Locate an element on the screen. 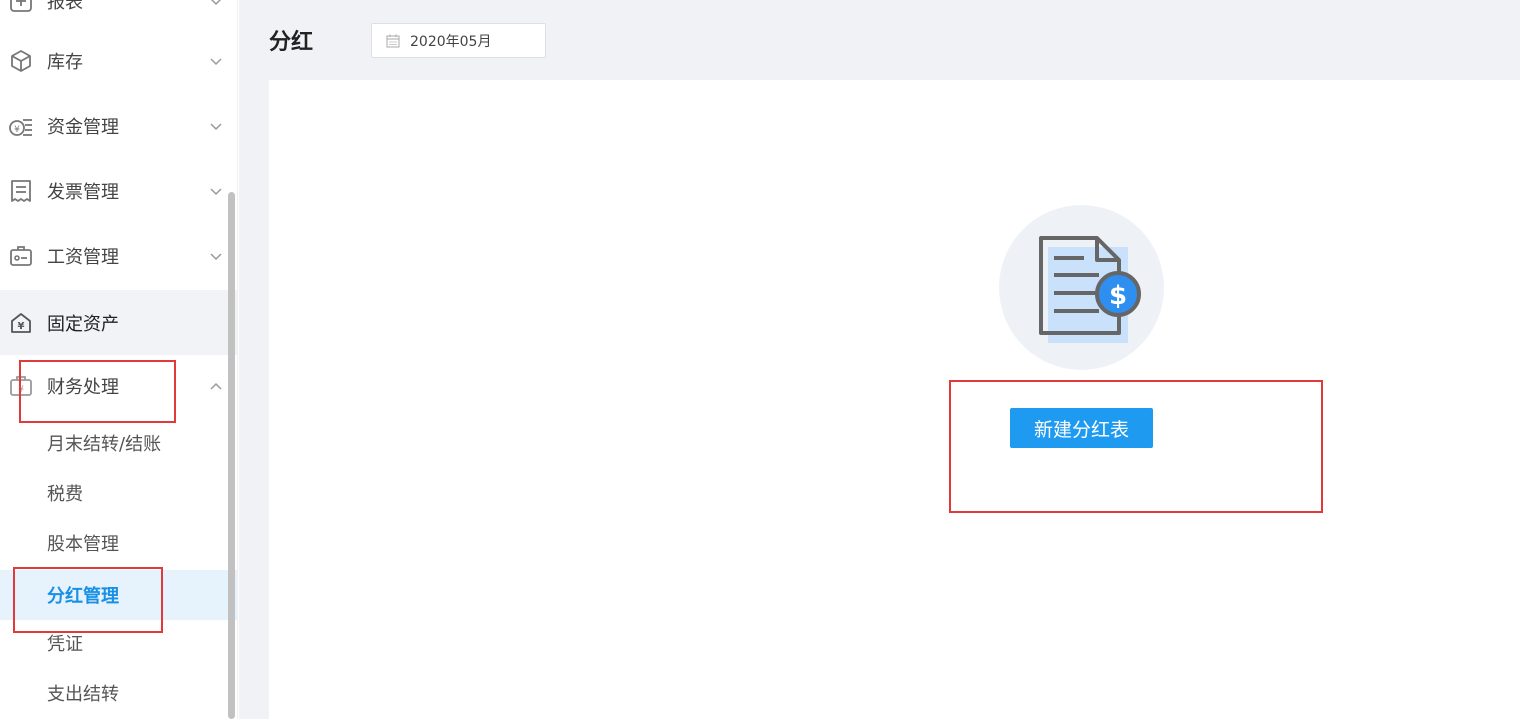 Image resolution: width=1520 pixels, height=719 pixels. sidebar-item-label: 报表 is located at coordinates (65, 6).